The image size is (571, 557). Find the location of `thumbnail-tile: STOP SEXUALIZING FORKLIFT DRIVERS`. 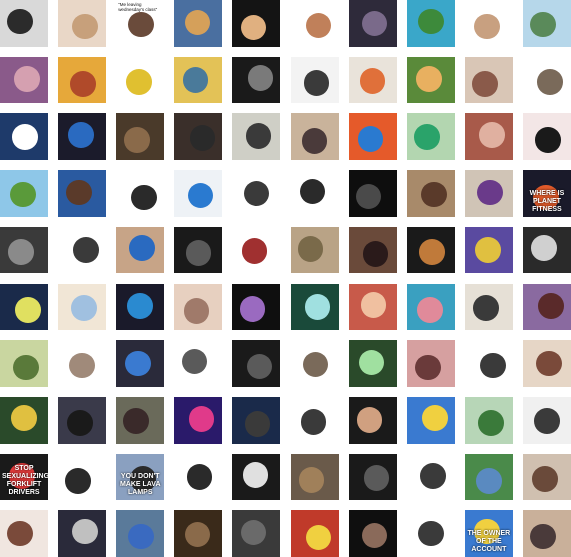

thumbnail-tile: STOP SEXUALIZING FORKLIFT DRIVERS is located at coordinates (24, 477).